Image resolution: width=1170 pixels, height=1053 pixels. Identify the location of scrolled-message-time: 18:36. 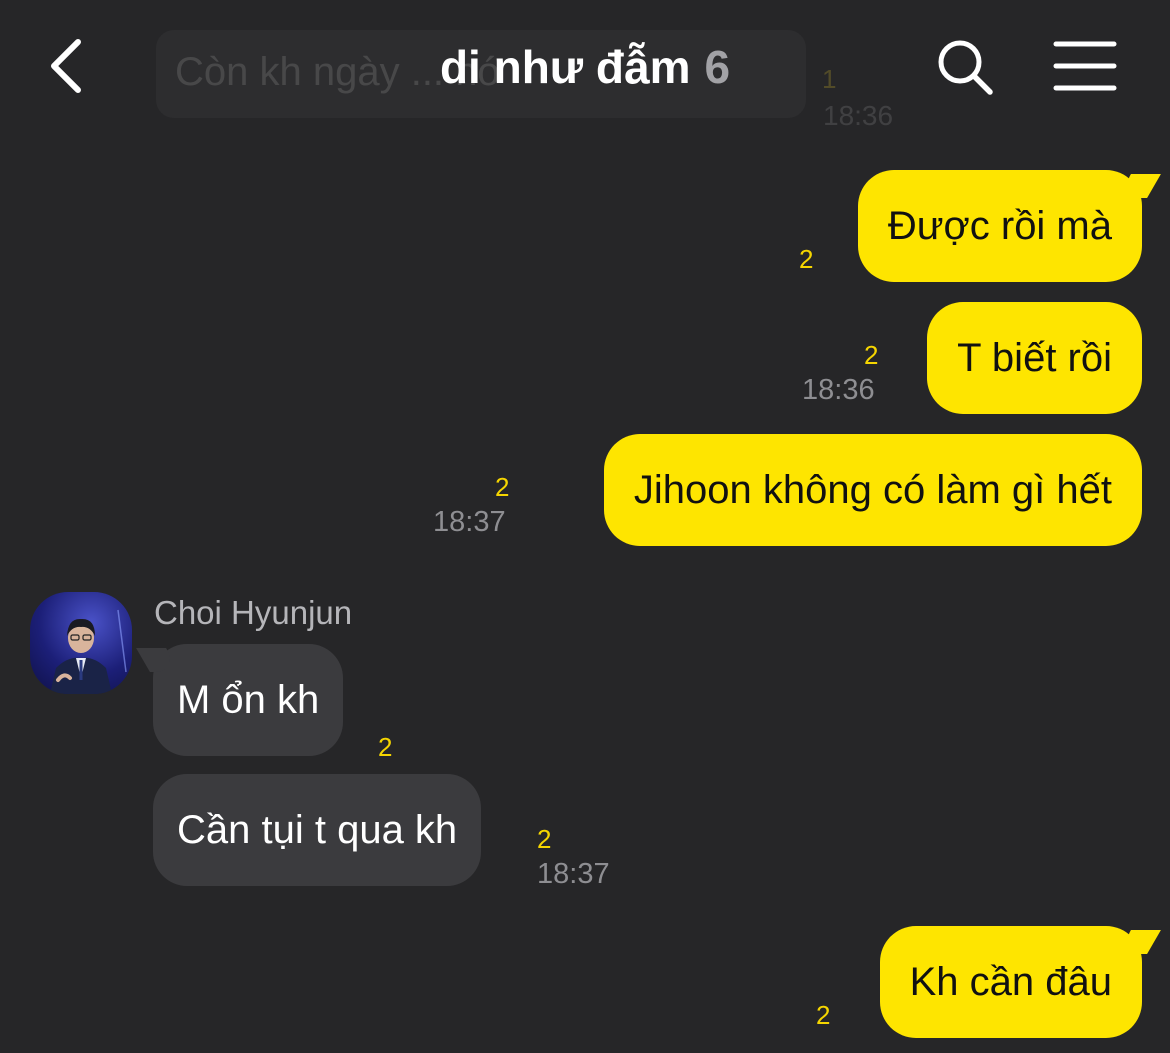
(858, 115).